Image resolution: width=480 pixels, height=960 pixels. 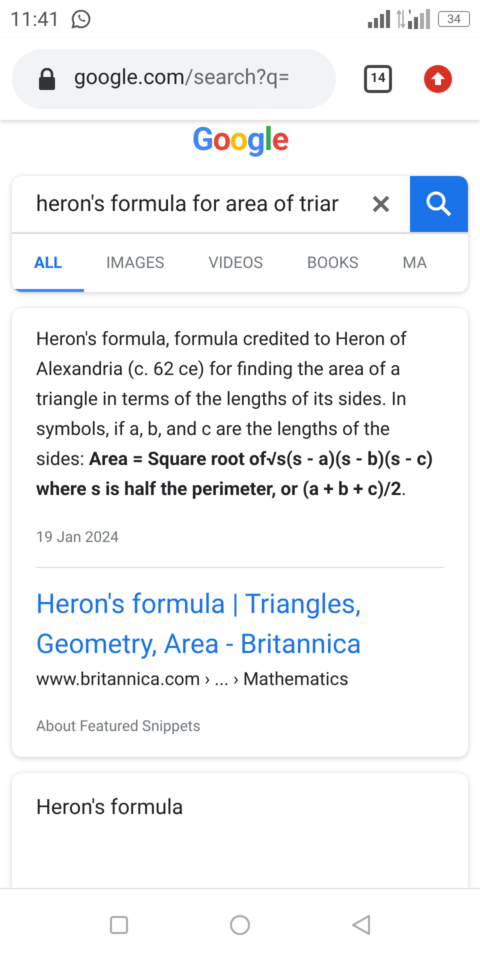 I want to click on address-bar: google.com/search?q=, so click(x=174, y=79).